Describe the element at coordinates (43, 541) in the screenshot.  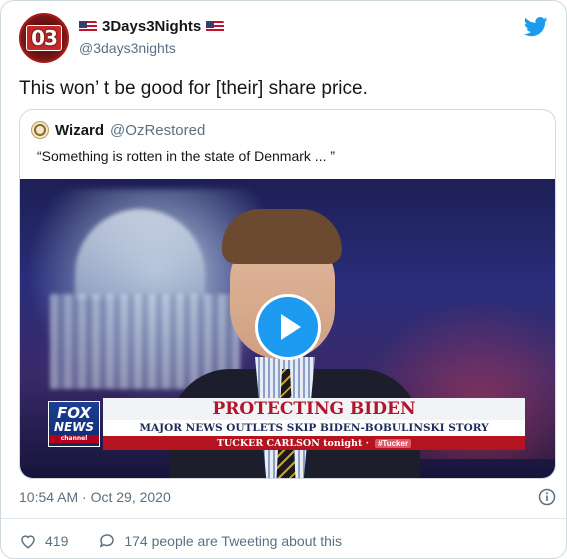
I see `like-button: 419` at that location.